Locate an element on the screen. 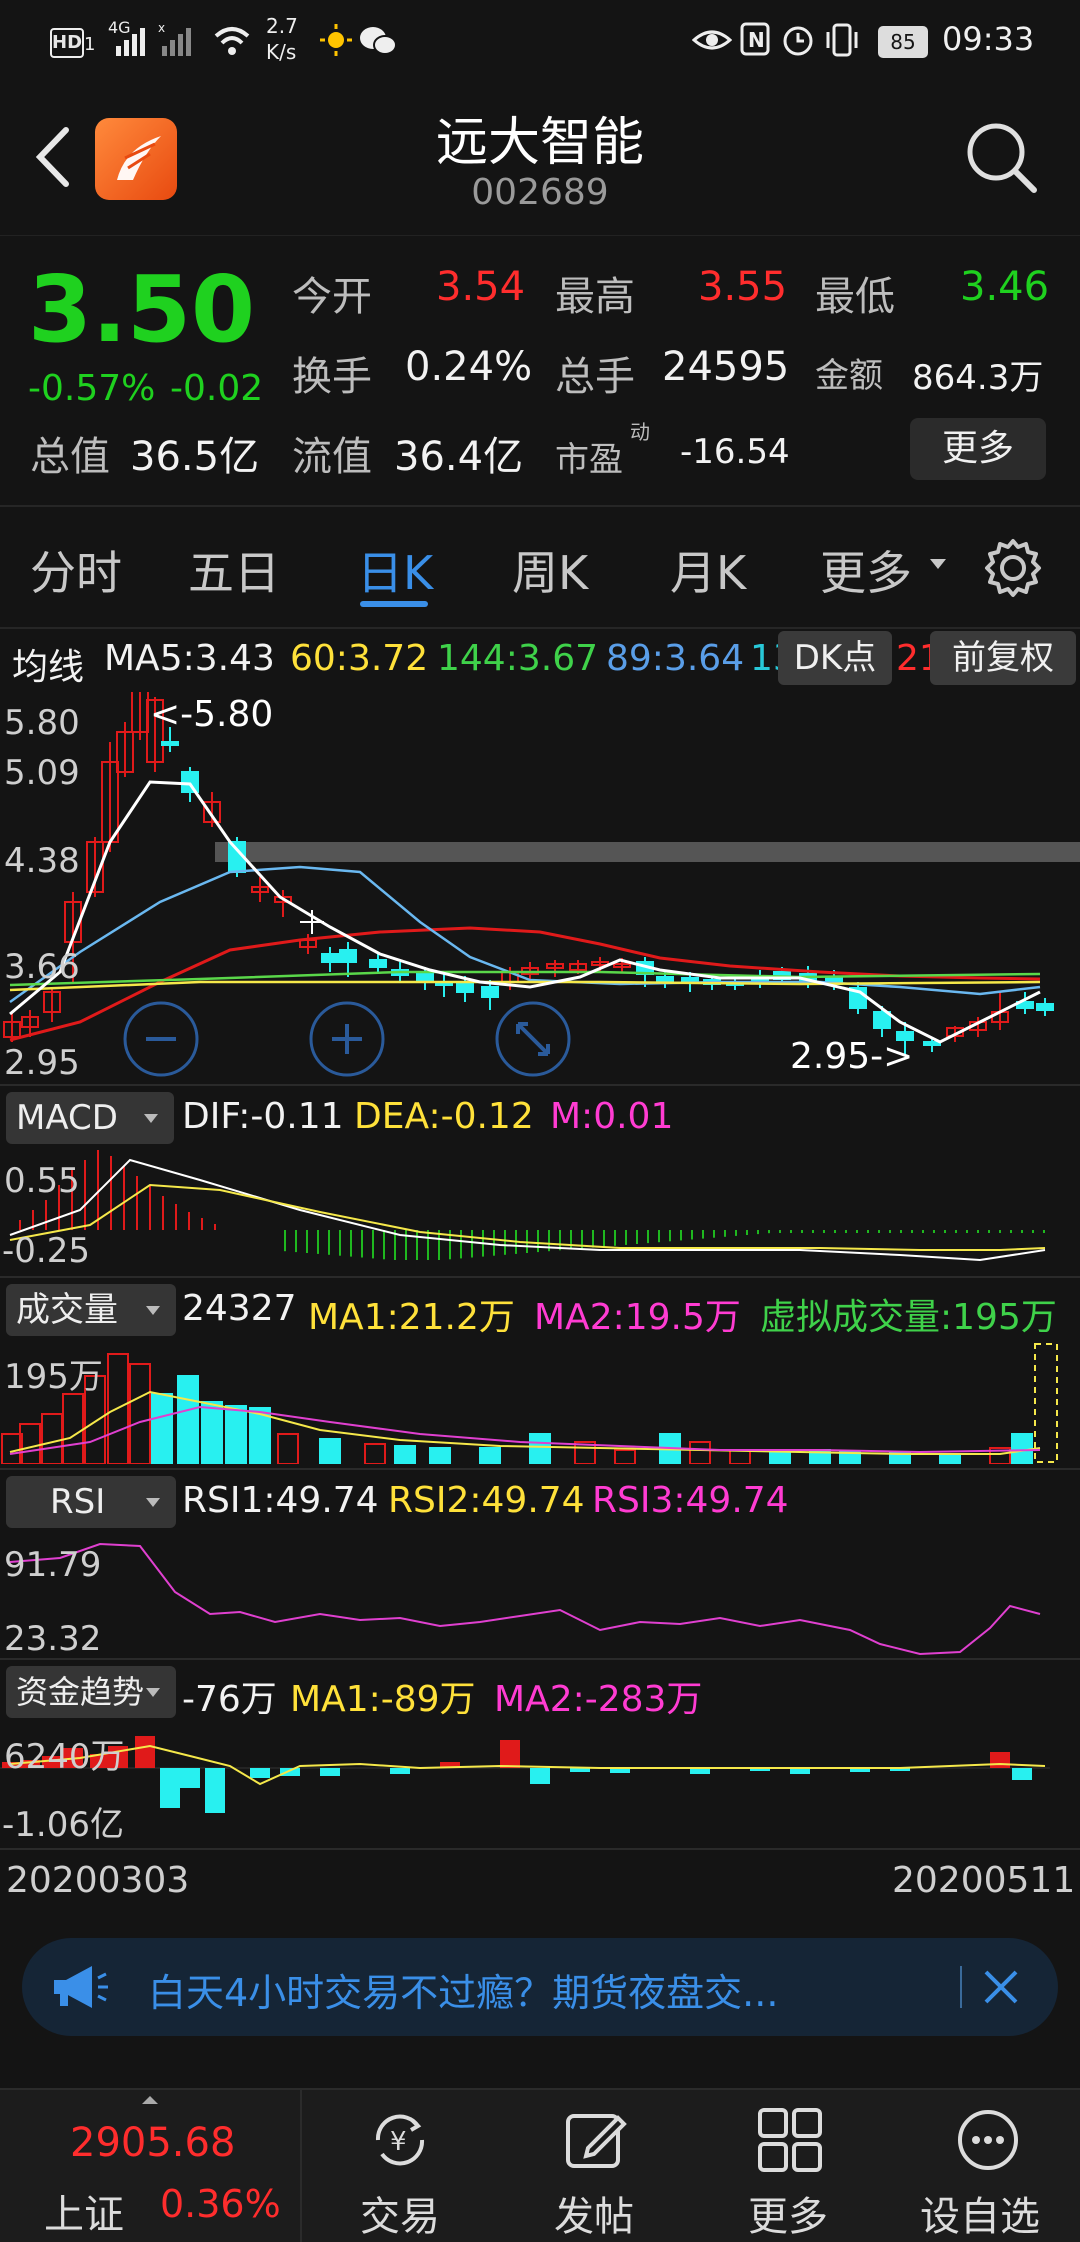 The image size is (1080, 2242). volume-legend-row: 成交量 24327 MA1:21.2万 MA2:19.5万 虚拟成交量:195万 is located at coordinates (540, 1310).